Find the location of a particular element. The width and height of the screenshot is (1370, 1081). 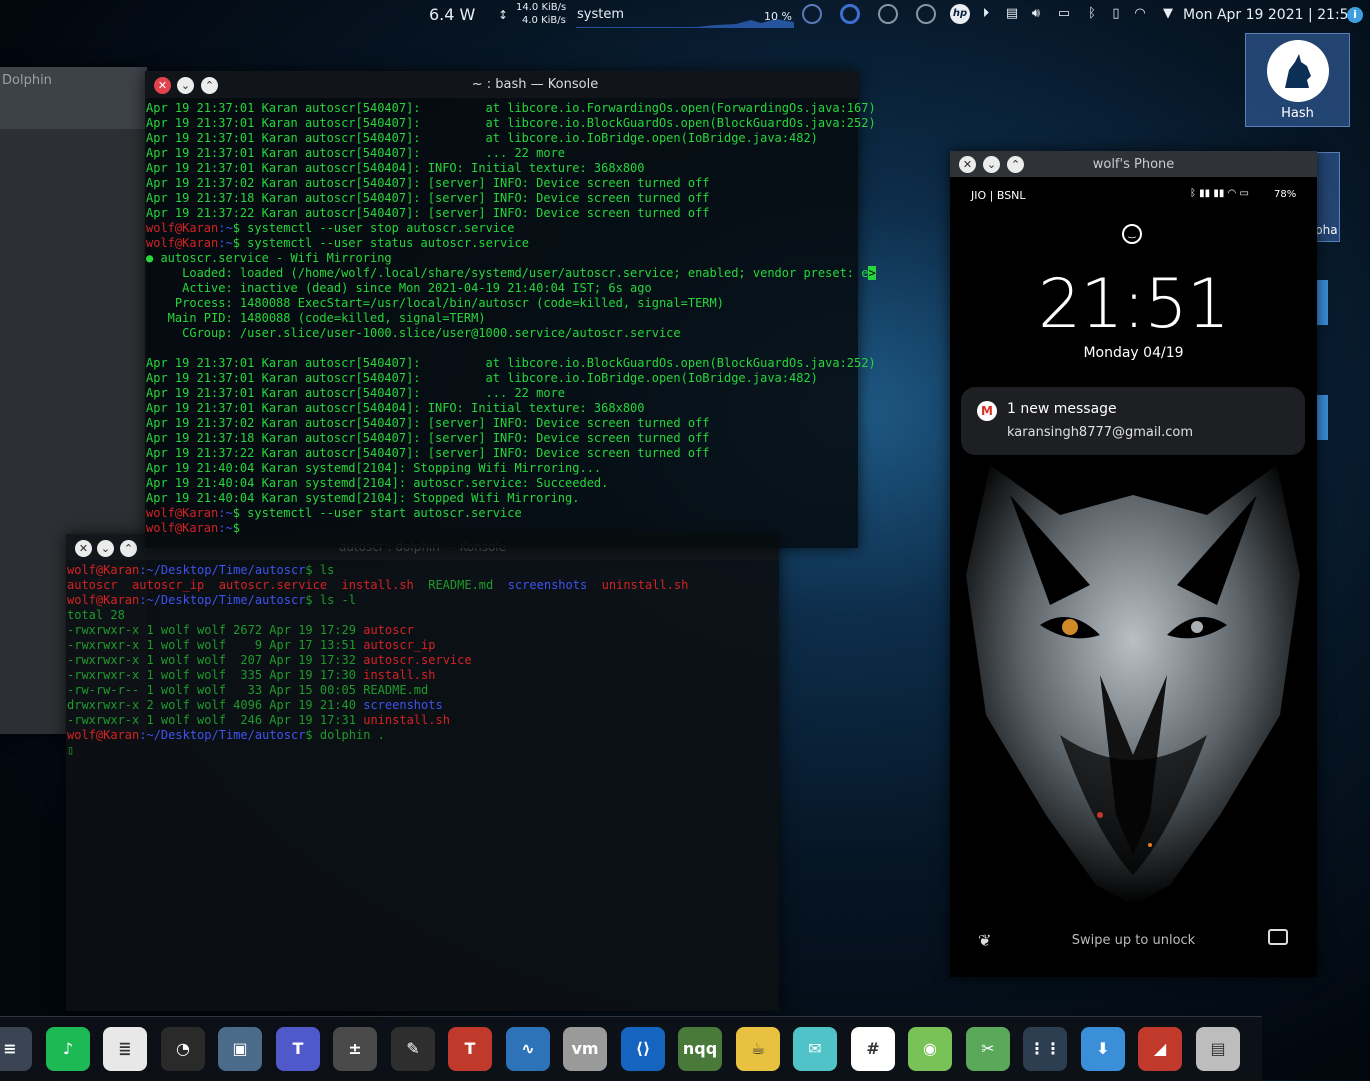

mail-icon: ✉ is located at coordinates (815, 1048).